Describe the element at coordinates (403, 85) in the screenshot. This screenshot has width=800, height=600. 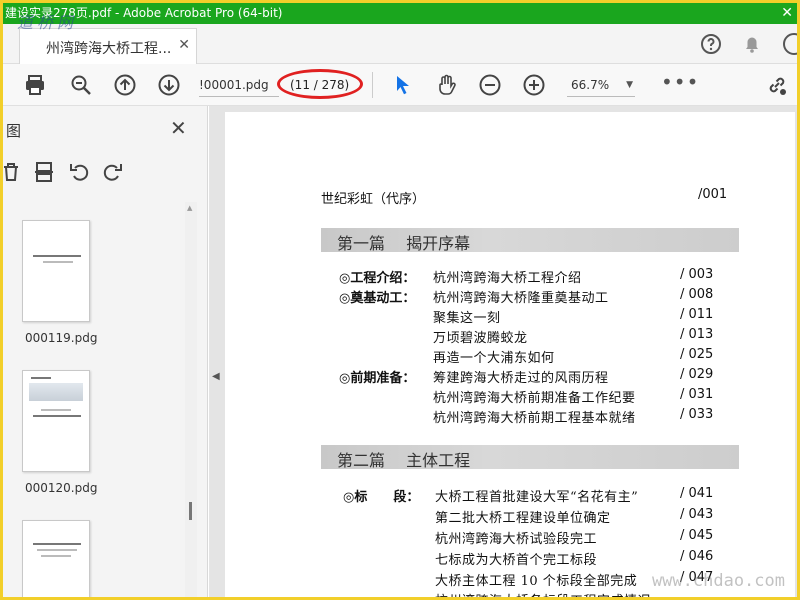
I see `select-cursor-icon` at that location.